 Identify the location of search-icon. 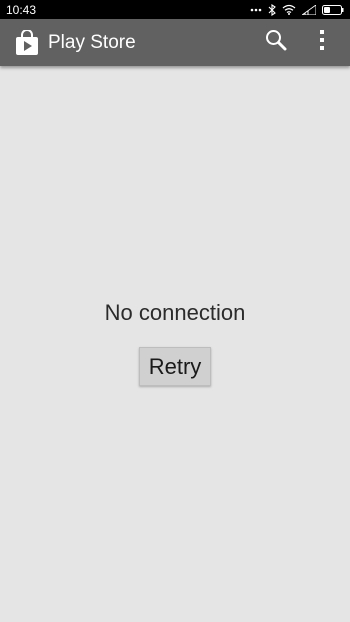
(276, 42).